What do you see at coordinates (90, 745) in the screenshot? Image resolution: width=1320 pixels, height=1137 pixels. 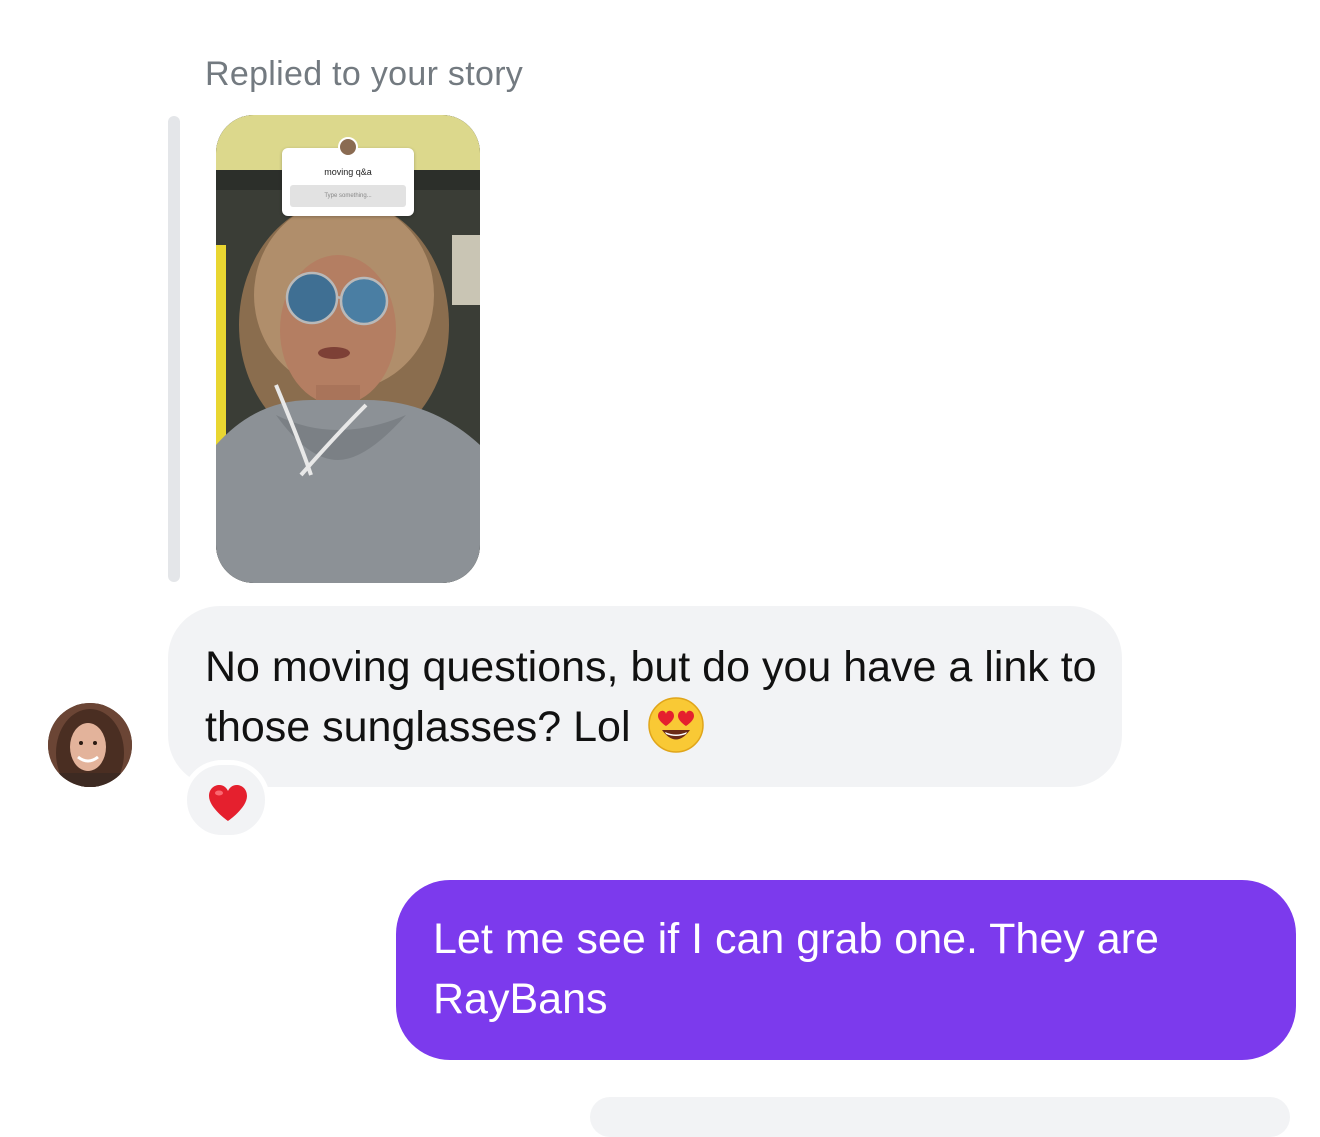 I see `sender-avatar` at bounding box center [90, 745].